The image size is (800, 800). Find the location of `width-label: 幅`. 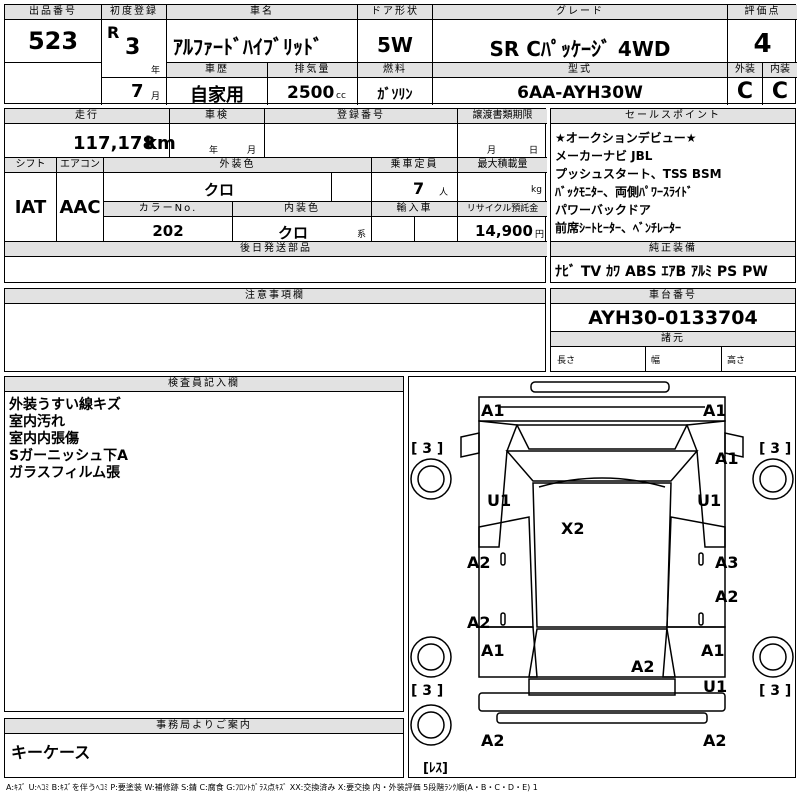

width-label: 幅 is located at coordinates (656, 361).